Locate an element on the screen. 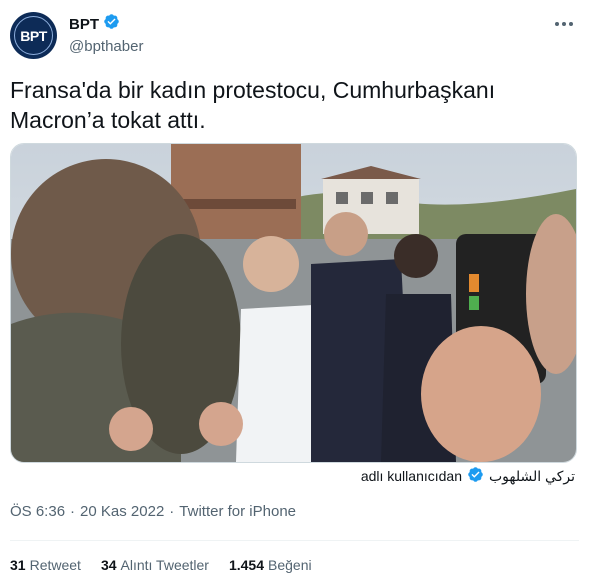  attribution-name: تركي الشلهوب is located at coordinates (532, 476).